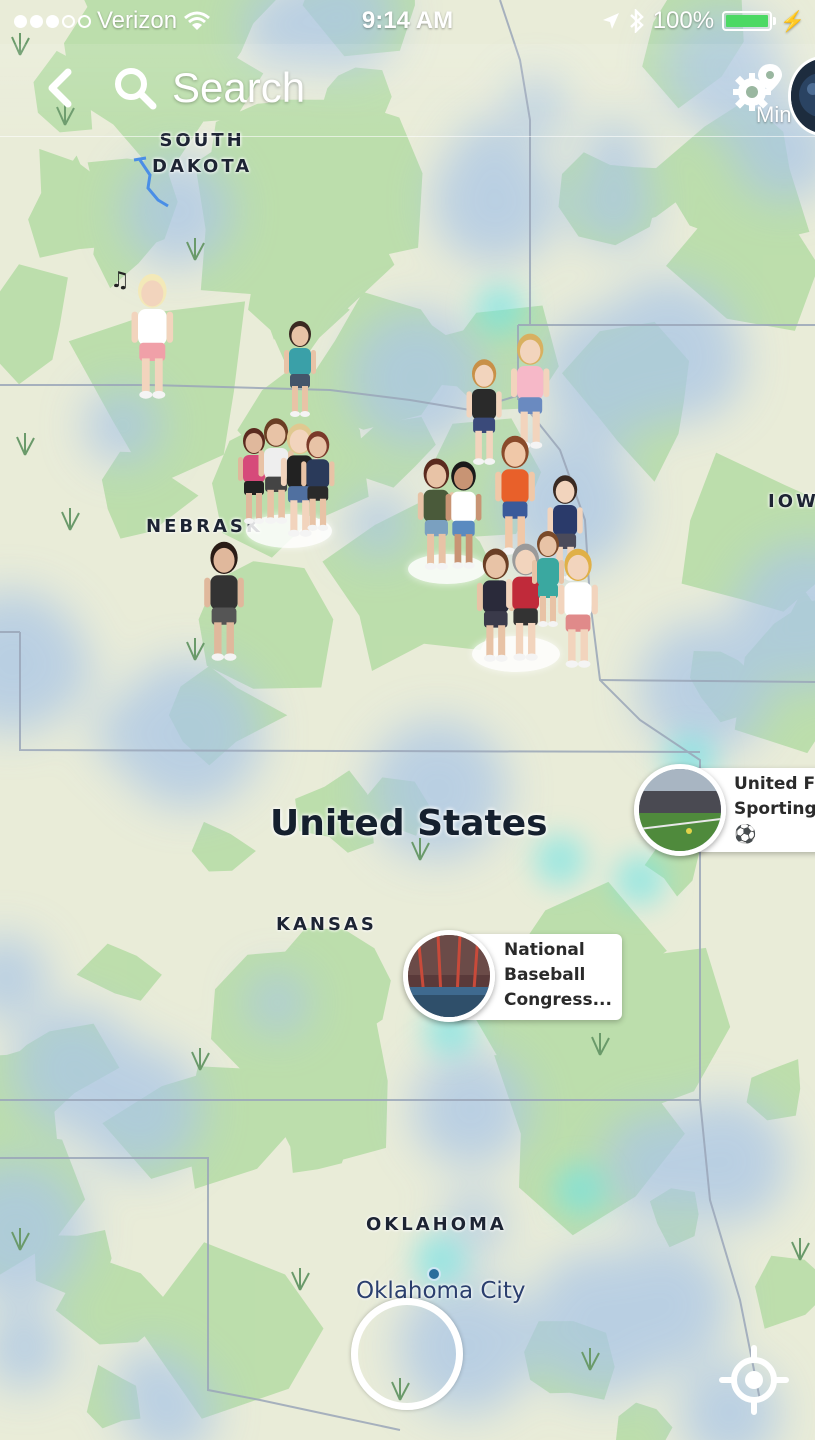  I want to click on battery-percent: 100%, so click(683, 20).